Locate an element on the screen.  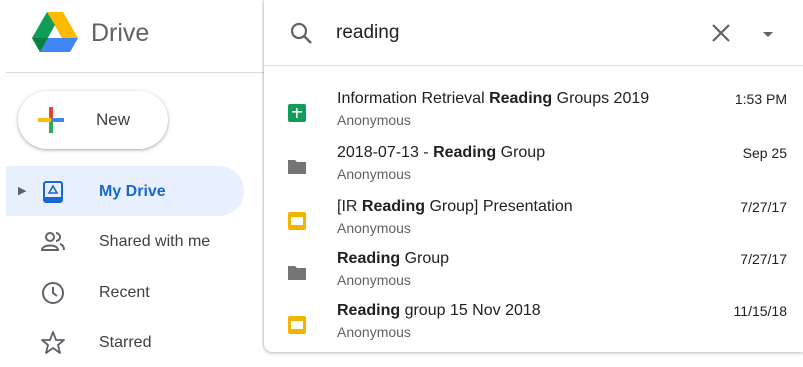
new-button: New is located at coordinates (93, 120).